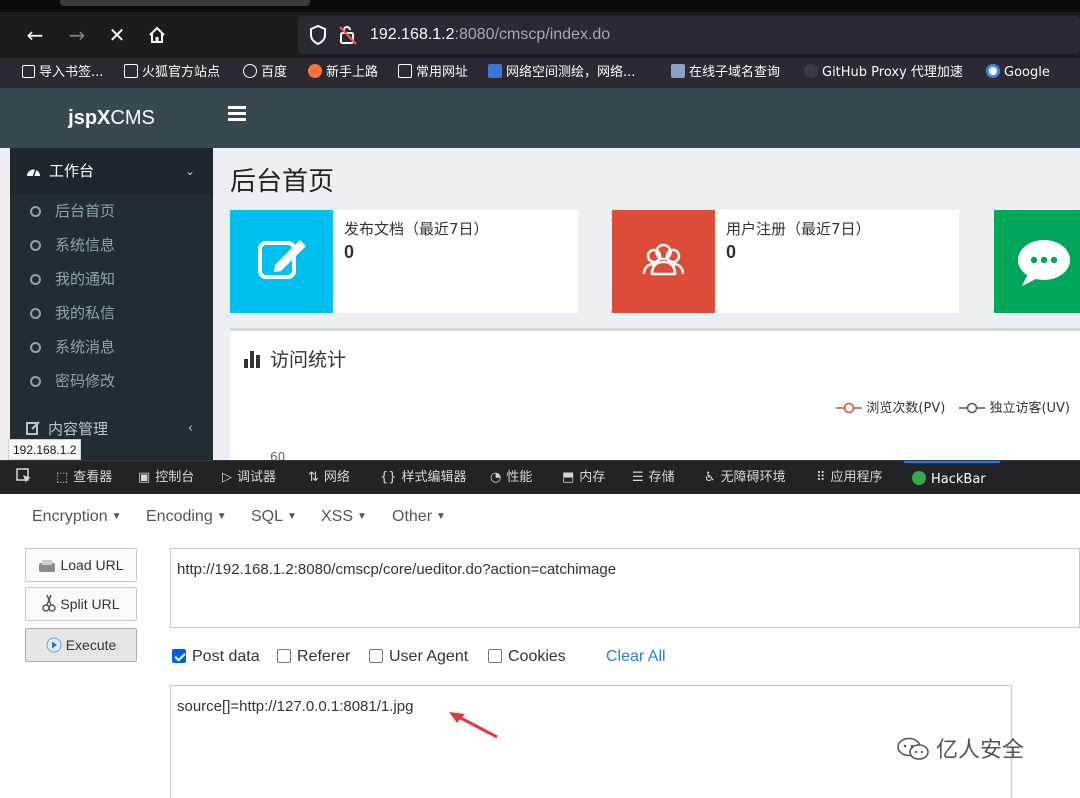 This screenshot has height=798, width=1080. I want to click on sidebar-item-change-password: 密码修改, so click(111, 381).